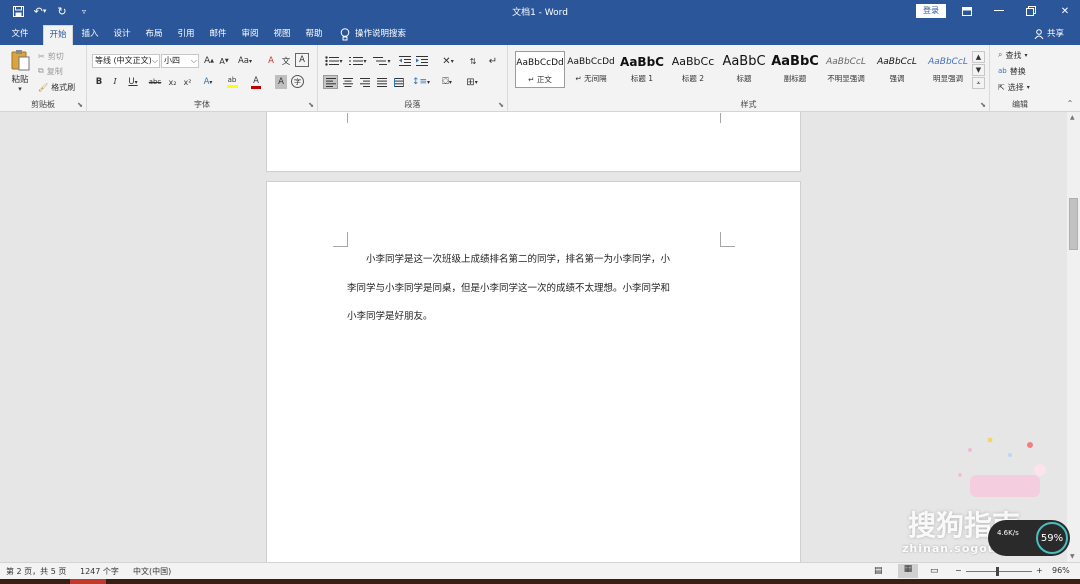 The width and height of the screenshot is (1080, 584). Describe the element at coordinates (88, 581) in the screenshot. I see `taskbar-item` at that location.